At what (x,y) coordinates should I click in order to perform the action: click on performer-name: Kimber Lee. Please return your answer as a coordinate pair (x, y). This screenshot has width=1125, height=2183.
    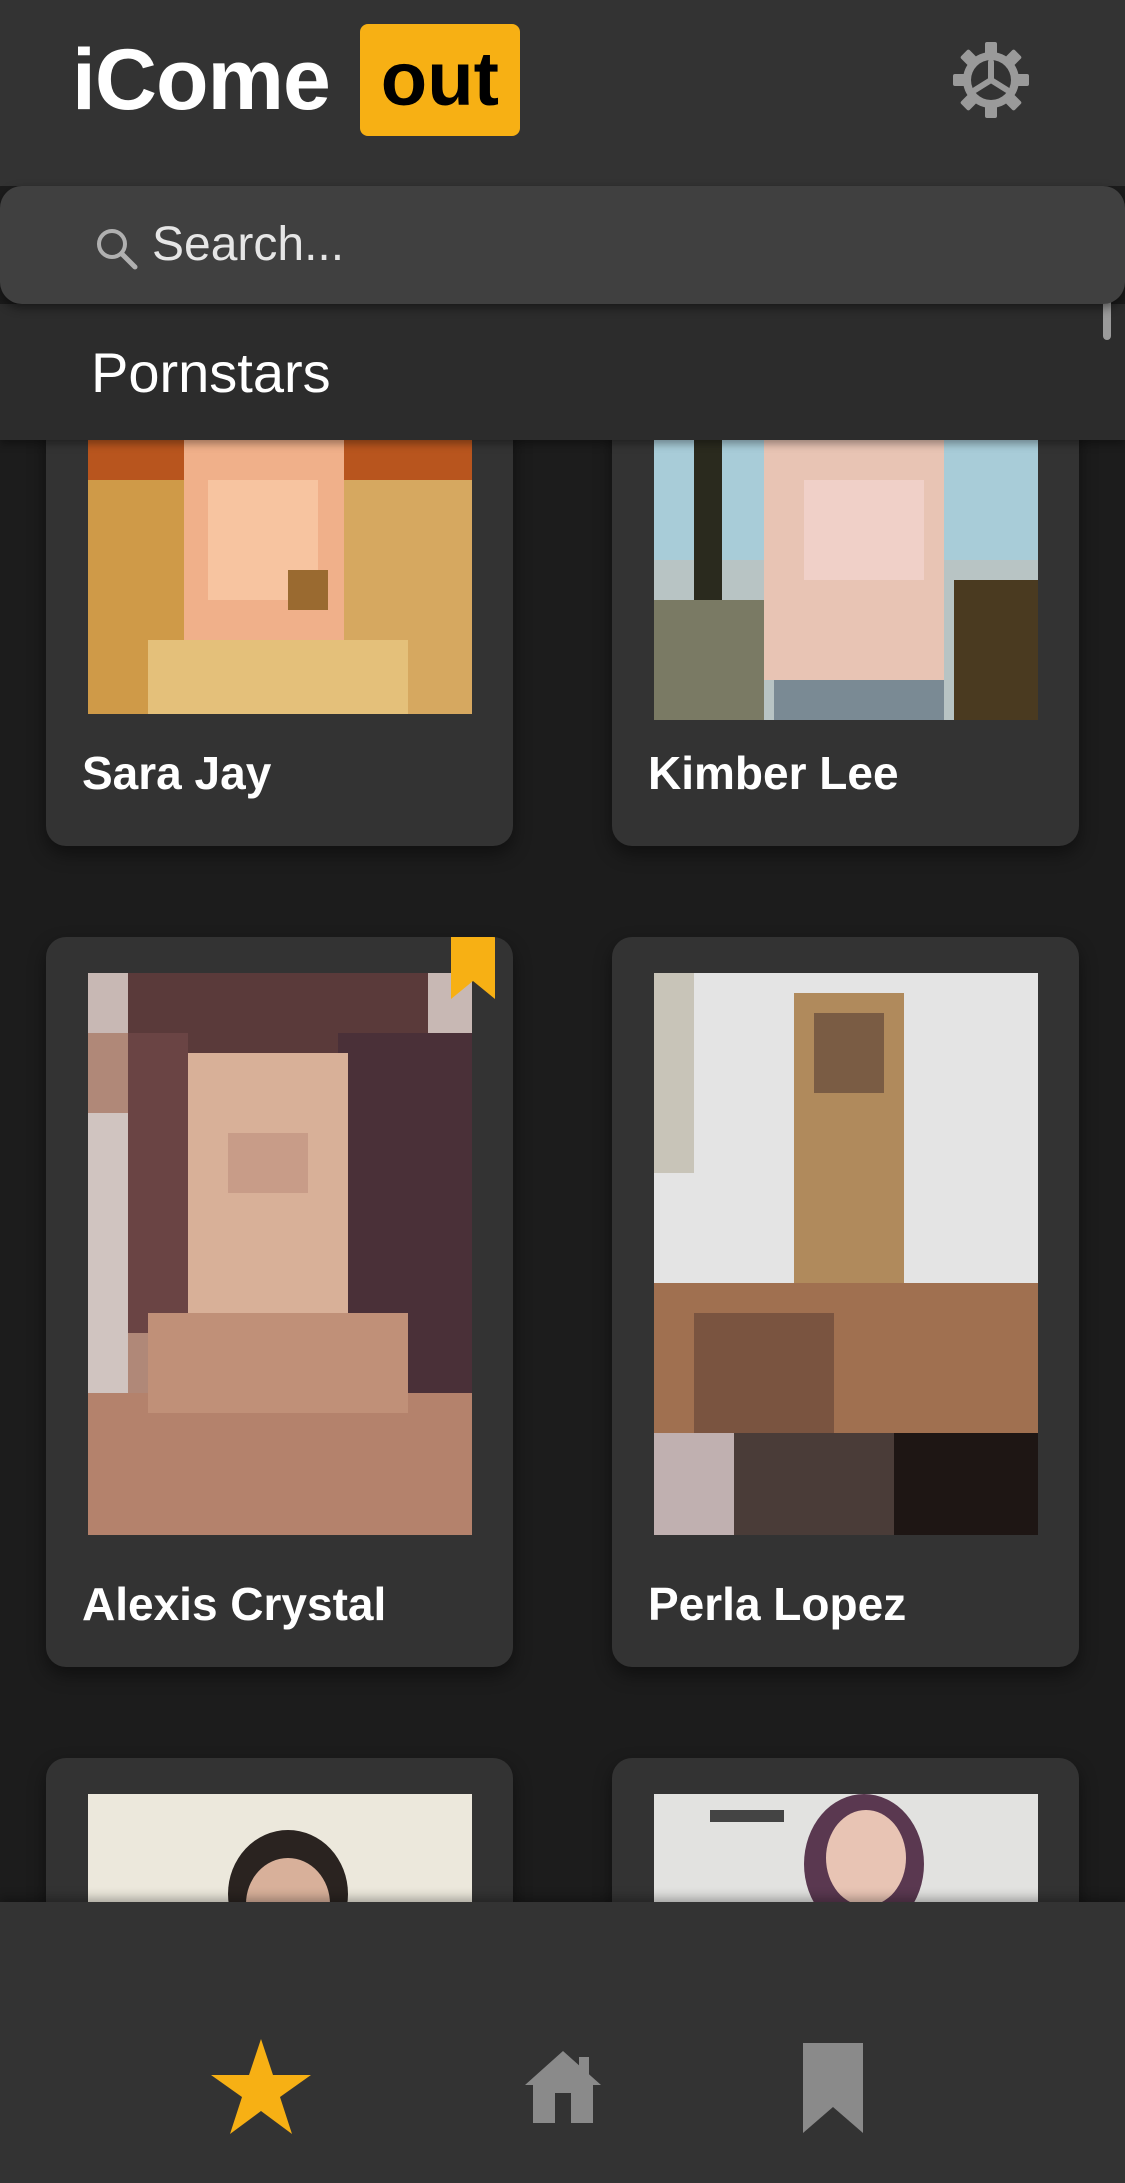
    Looking at the image, I should click on (773, 773).